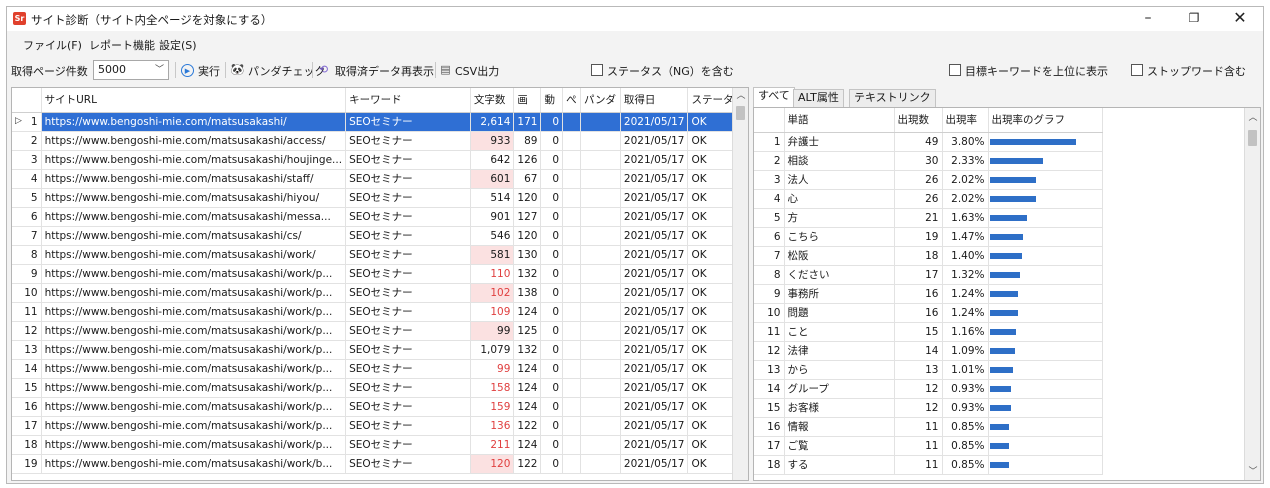  Describe the element at coordinates (187, 70) in the screenshot. I see `play-icon: ▶` at that location.